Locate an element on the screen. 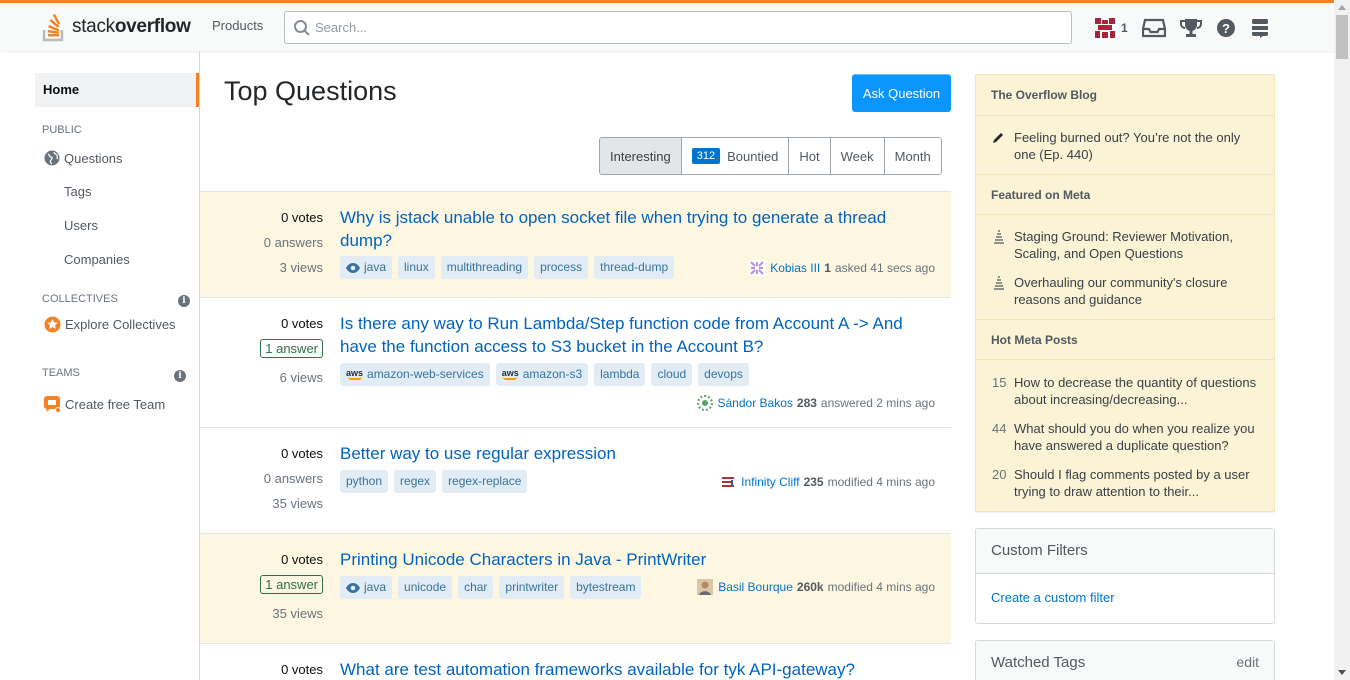 This screenshot has height=680, width=1350. timestamp: asked 41 secs ago is located at coordinates (885, 268).